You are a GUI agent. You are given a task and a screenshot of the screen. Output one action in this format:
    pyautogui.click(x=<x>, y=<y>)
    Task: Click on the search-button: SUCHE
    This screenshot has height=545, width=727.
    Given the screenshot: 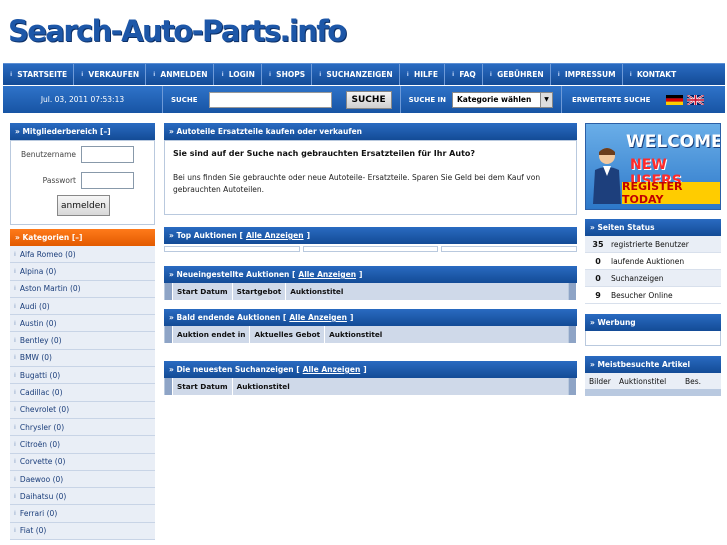 What is the action you would take?
    pyautogui.click(x=368, y=99)
    